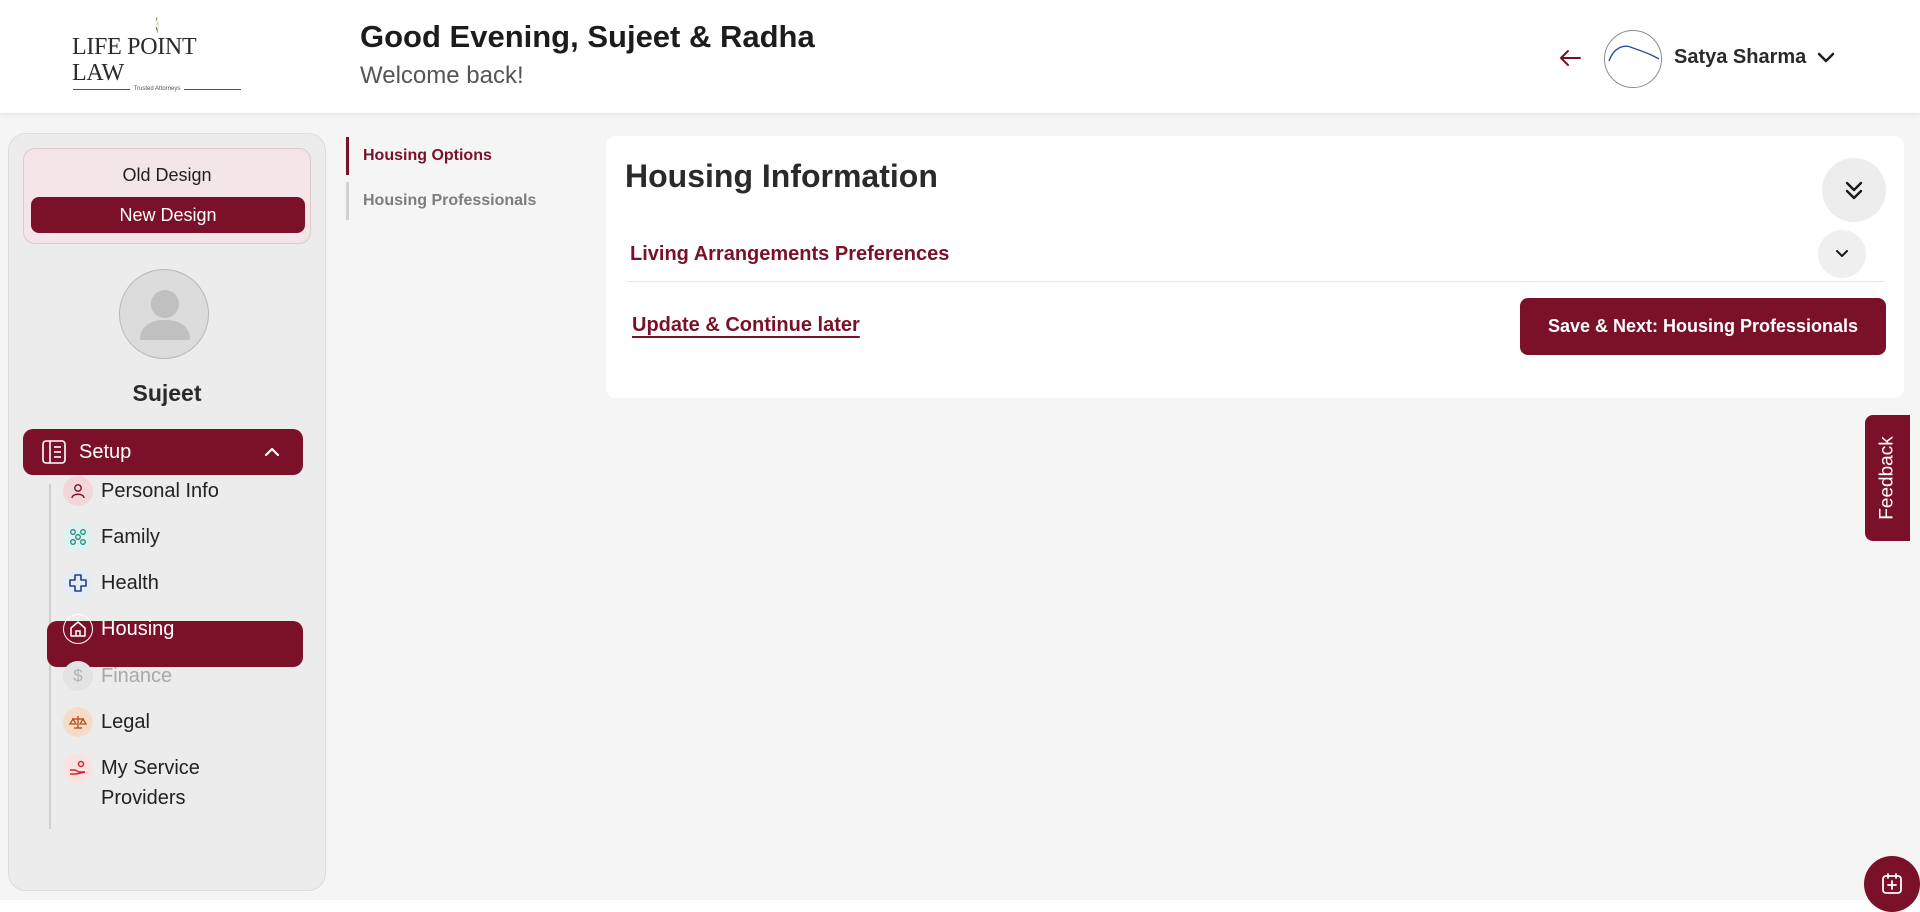 The width and height of the screenshot is (1920, 912). I want to click on brand-tagline: Trusted Attorneys, so click(157, 89).